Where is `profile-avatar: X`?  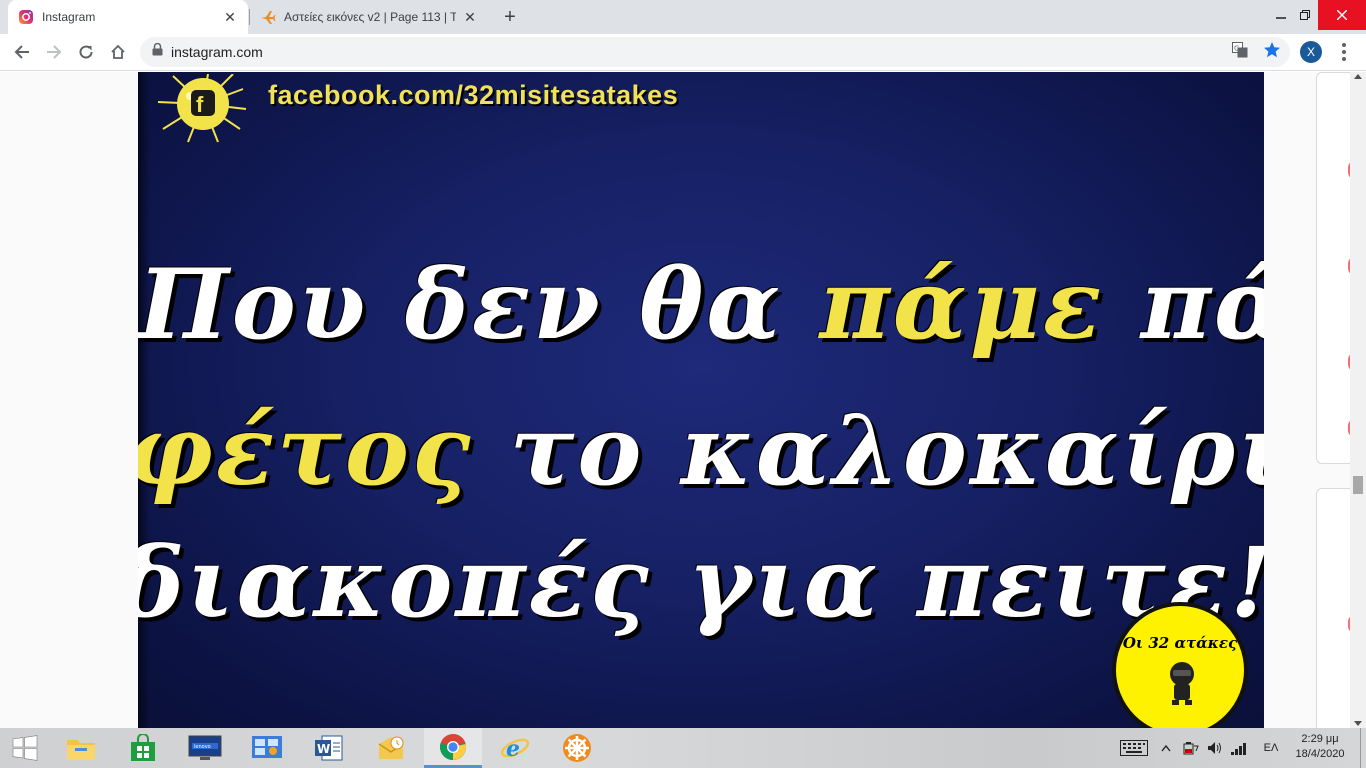
profile-avatar: X is located at coordinates (1311, 52).